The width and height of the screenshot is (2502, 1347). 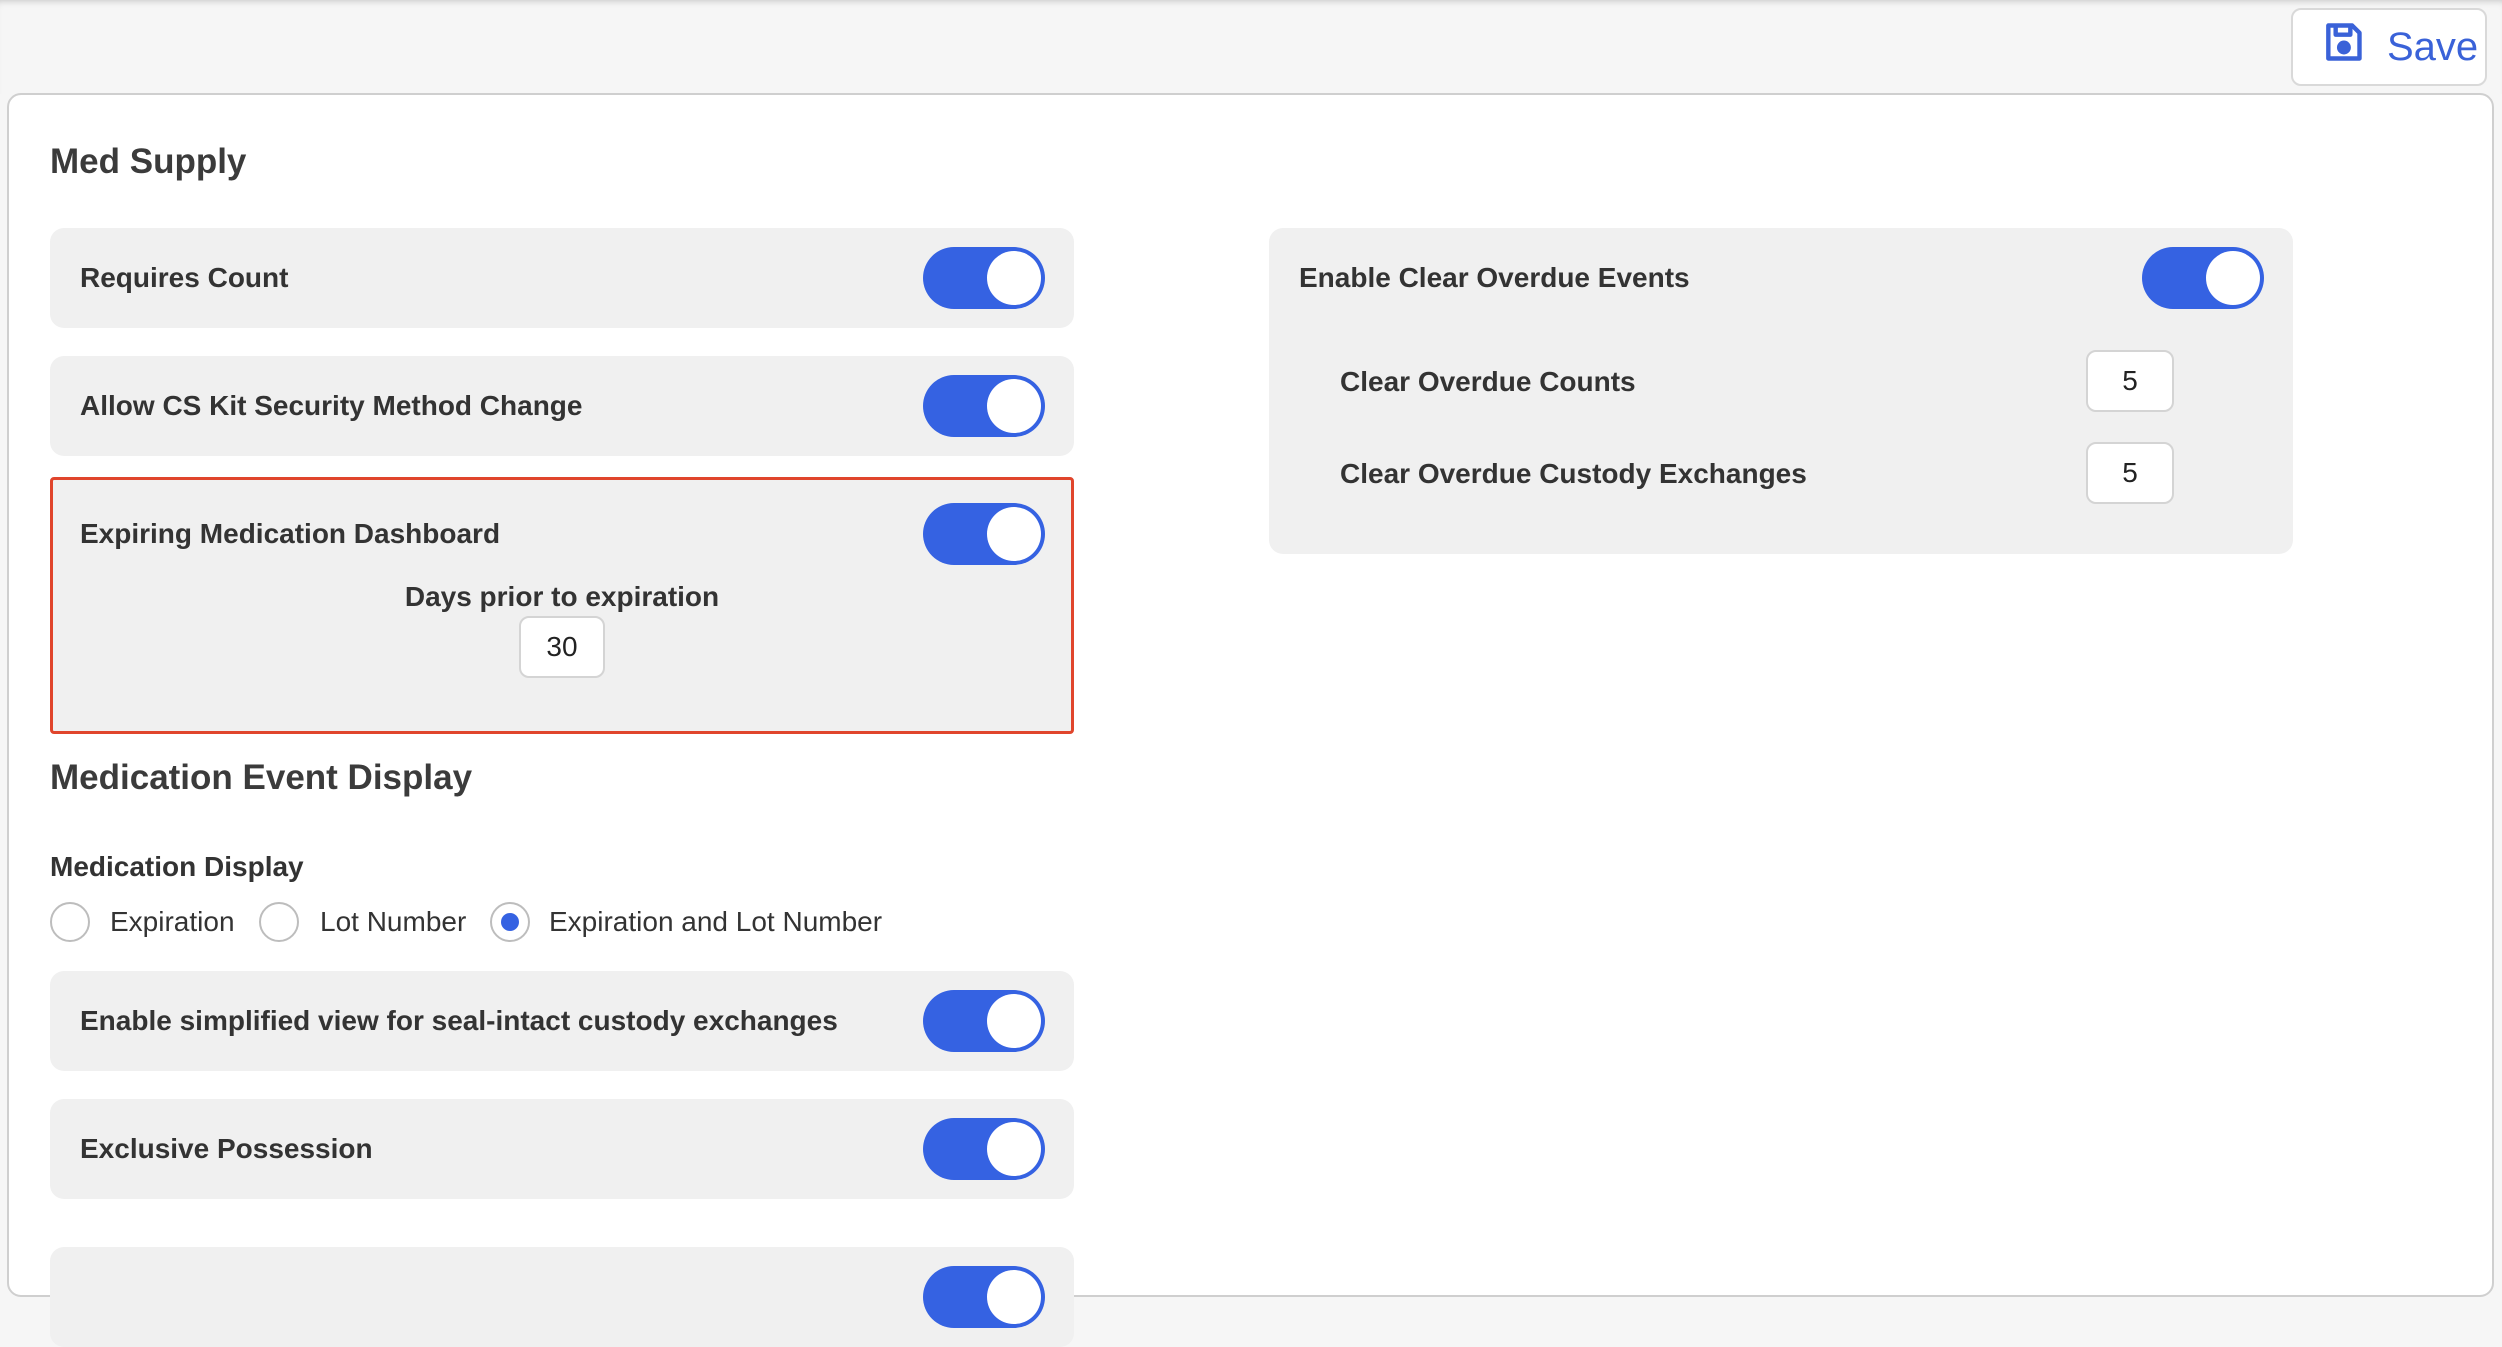 I want to click on expiring-dashboard-label: Expiring Medication Dashboard, so click(x=290, y=533).